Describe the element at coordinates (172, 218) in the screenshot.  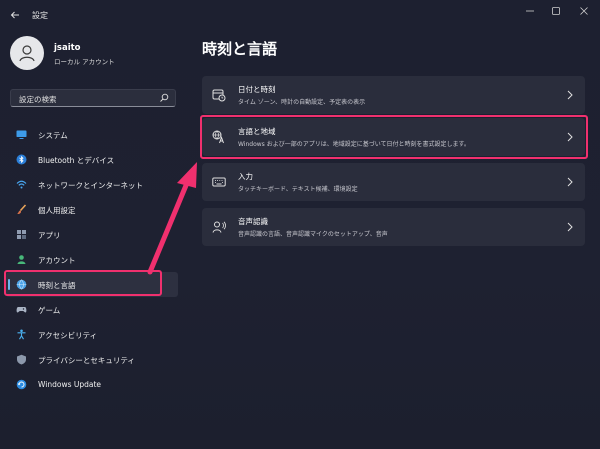
I see `annotation-arrow` at that location.